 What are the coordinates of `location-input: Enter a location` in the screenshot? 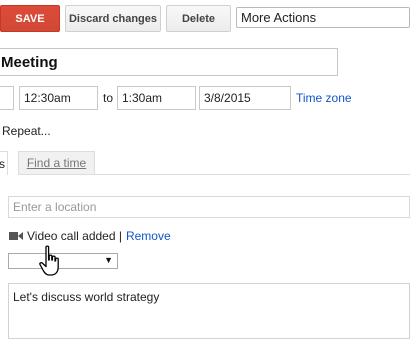 It's located at (209, 207).